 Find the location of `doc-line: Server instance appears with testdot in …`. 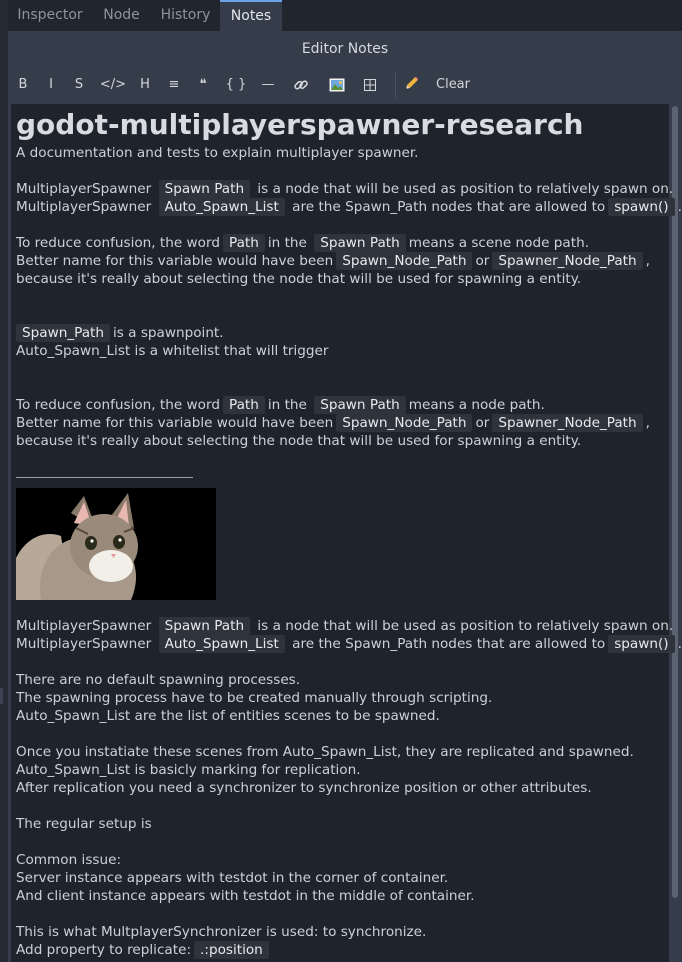

doc-line: Server instance appears with testdot in … is located at coordinates (232, 878).